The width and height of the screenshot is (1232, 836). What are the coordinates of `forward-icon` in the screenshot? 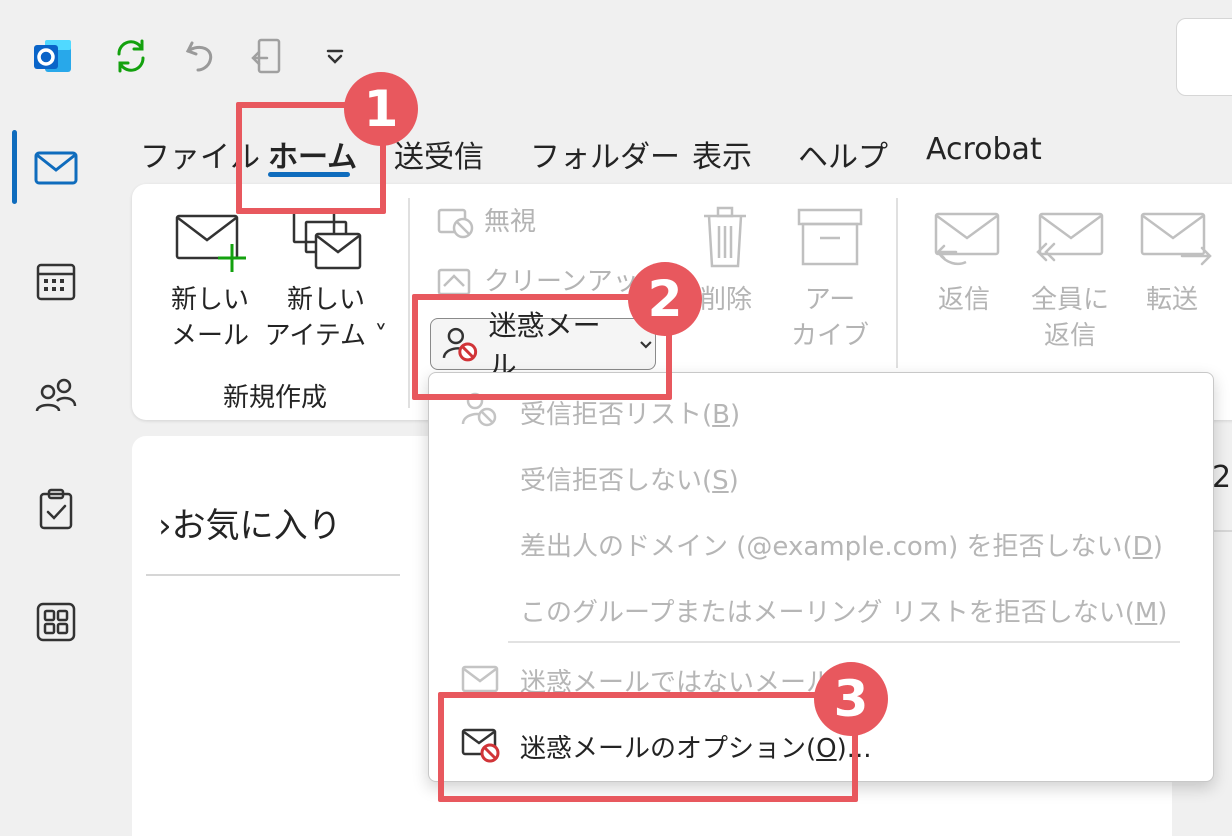 It's located at (1176, 243).